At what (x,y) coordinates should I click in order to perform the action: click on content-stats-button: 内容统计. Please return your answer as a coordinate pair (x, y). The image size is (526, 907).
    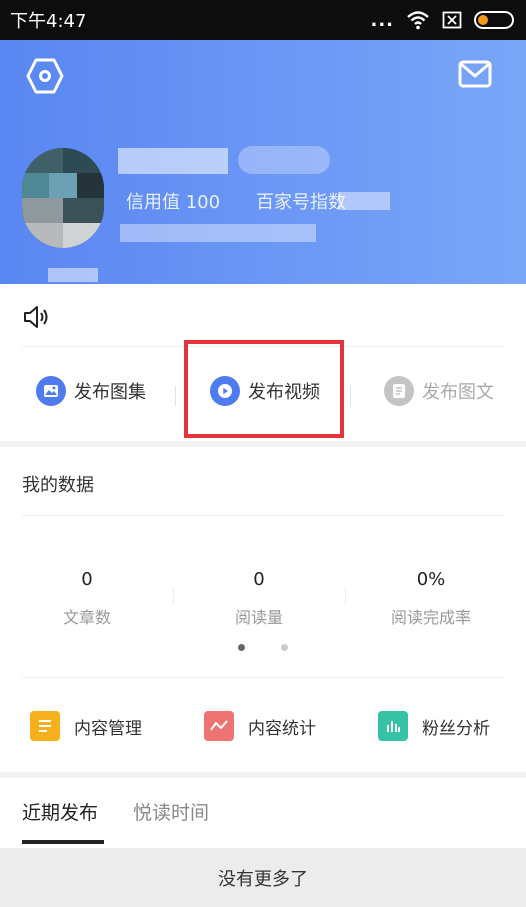
    Looking at the image, I should click on (260, 726).